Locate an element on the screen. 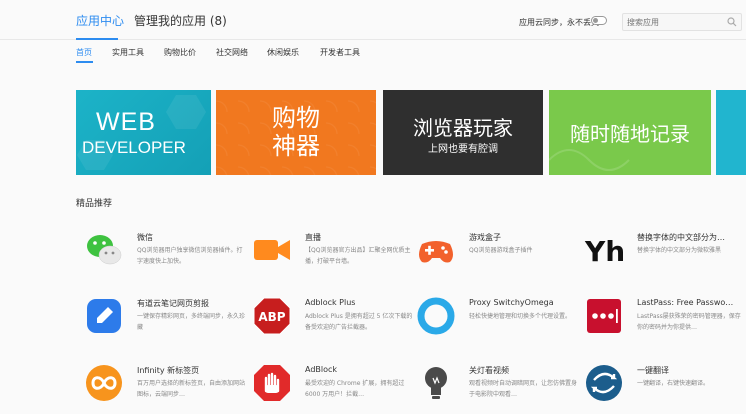 The image size is (746, 414). app-desc: 一键翻译，右键快速翻译。 is located at coordinates (673, 383).